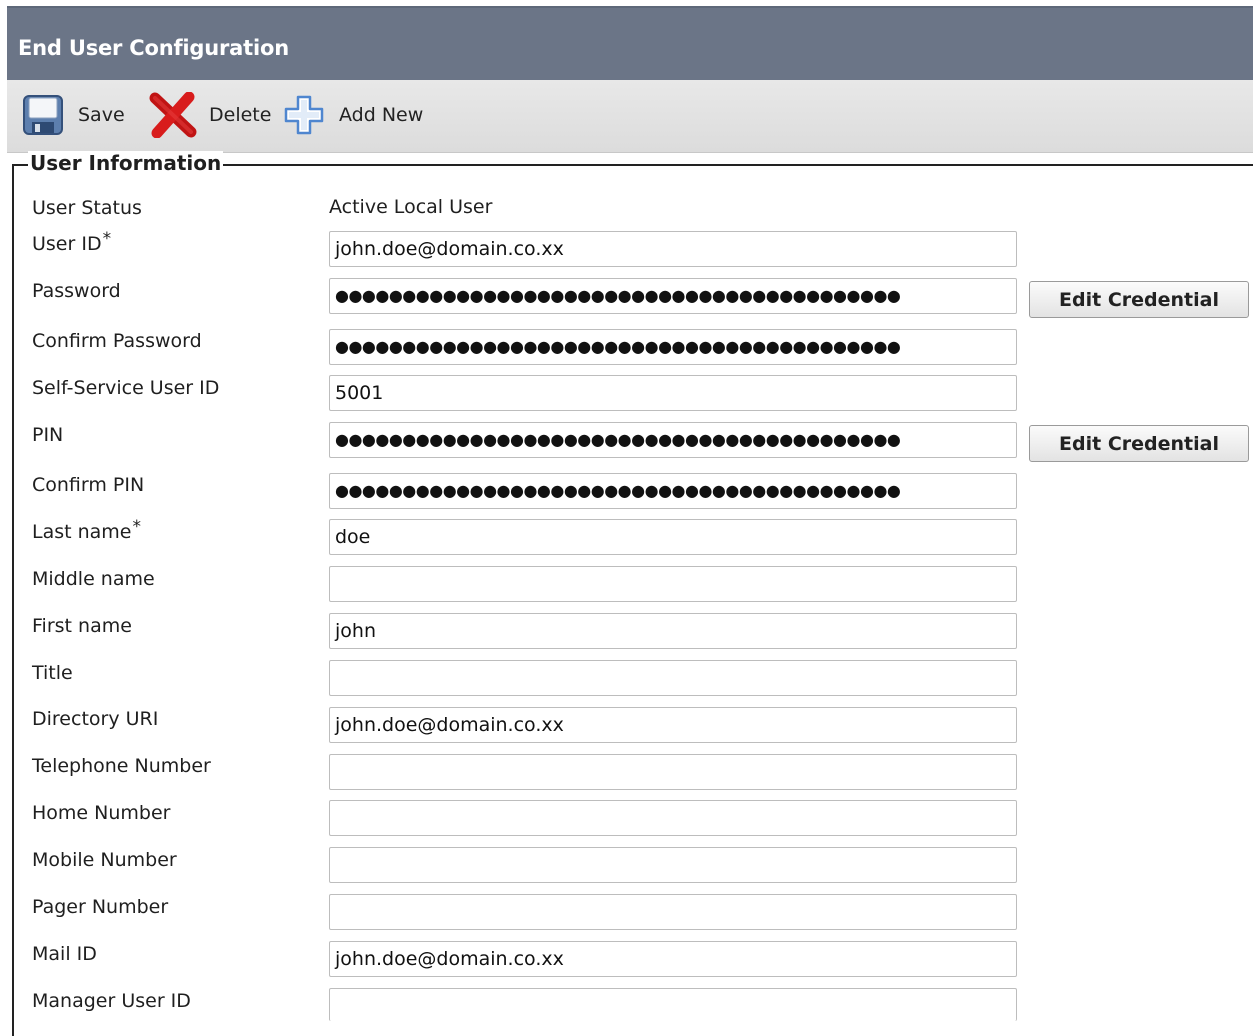 This screenshot has height=1036, width=1253. What do you see at coordinates (43, 115) in the screenshot?
I see `floppy-disk-icon` at bounding box center [43, 115].